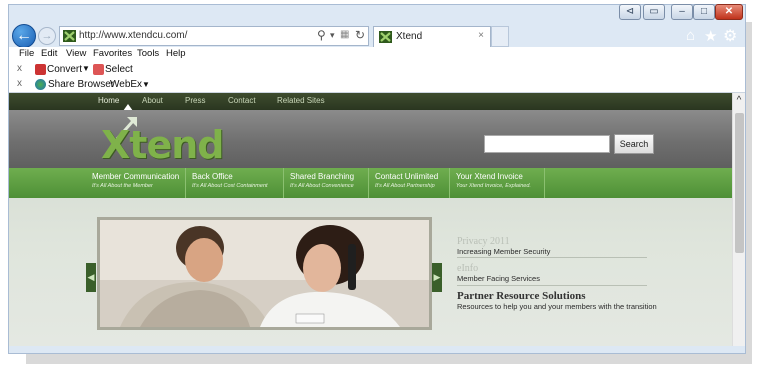 This screenshot has width=761, height=367. I want to click on category-title: Shared Branching, so click(322, 176).